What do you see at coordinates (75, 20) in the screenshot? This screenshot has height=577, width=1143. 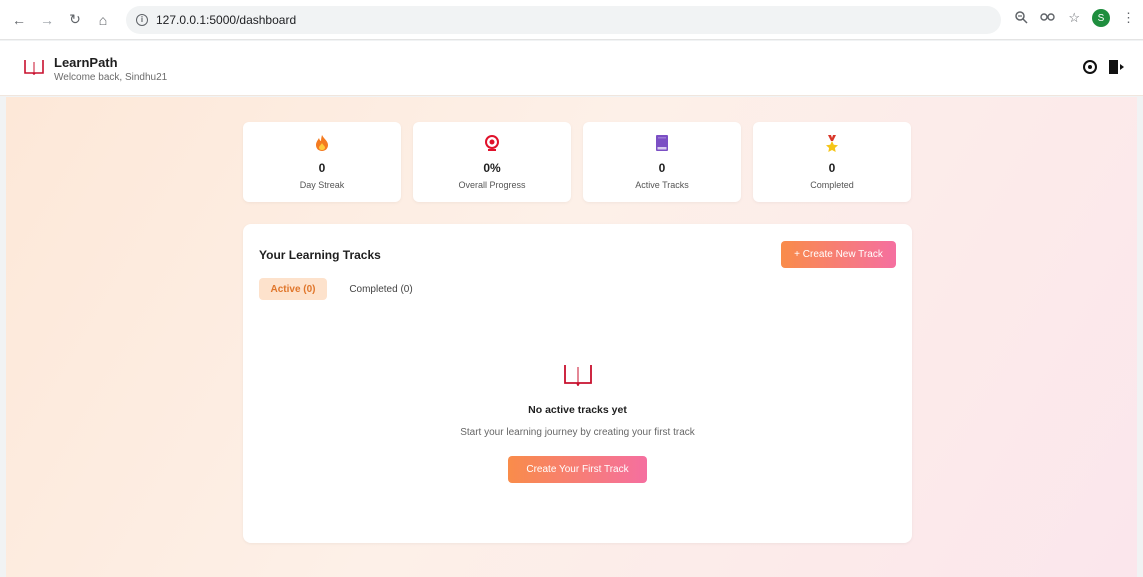 I see `reload-icon: ↻` at bounding box center [75, 20].